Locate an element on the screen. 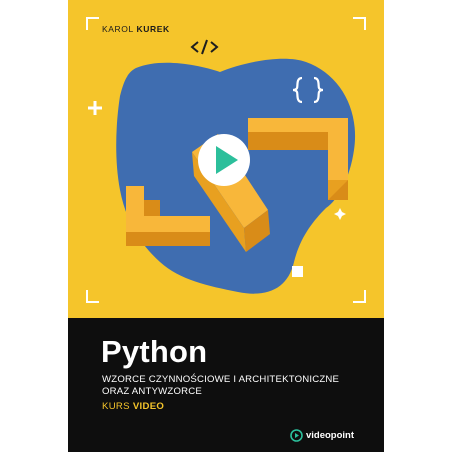 This screenshot has width=452, height=452. plus-icon is located at coordinates (95, 108).